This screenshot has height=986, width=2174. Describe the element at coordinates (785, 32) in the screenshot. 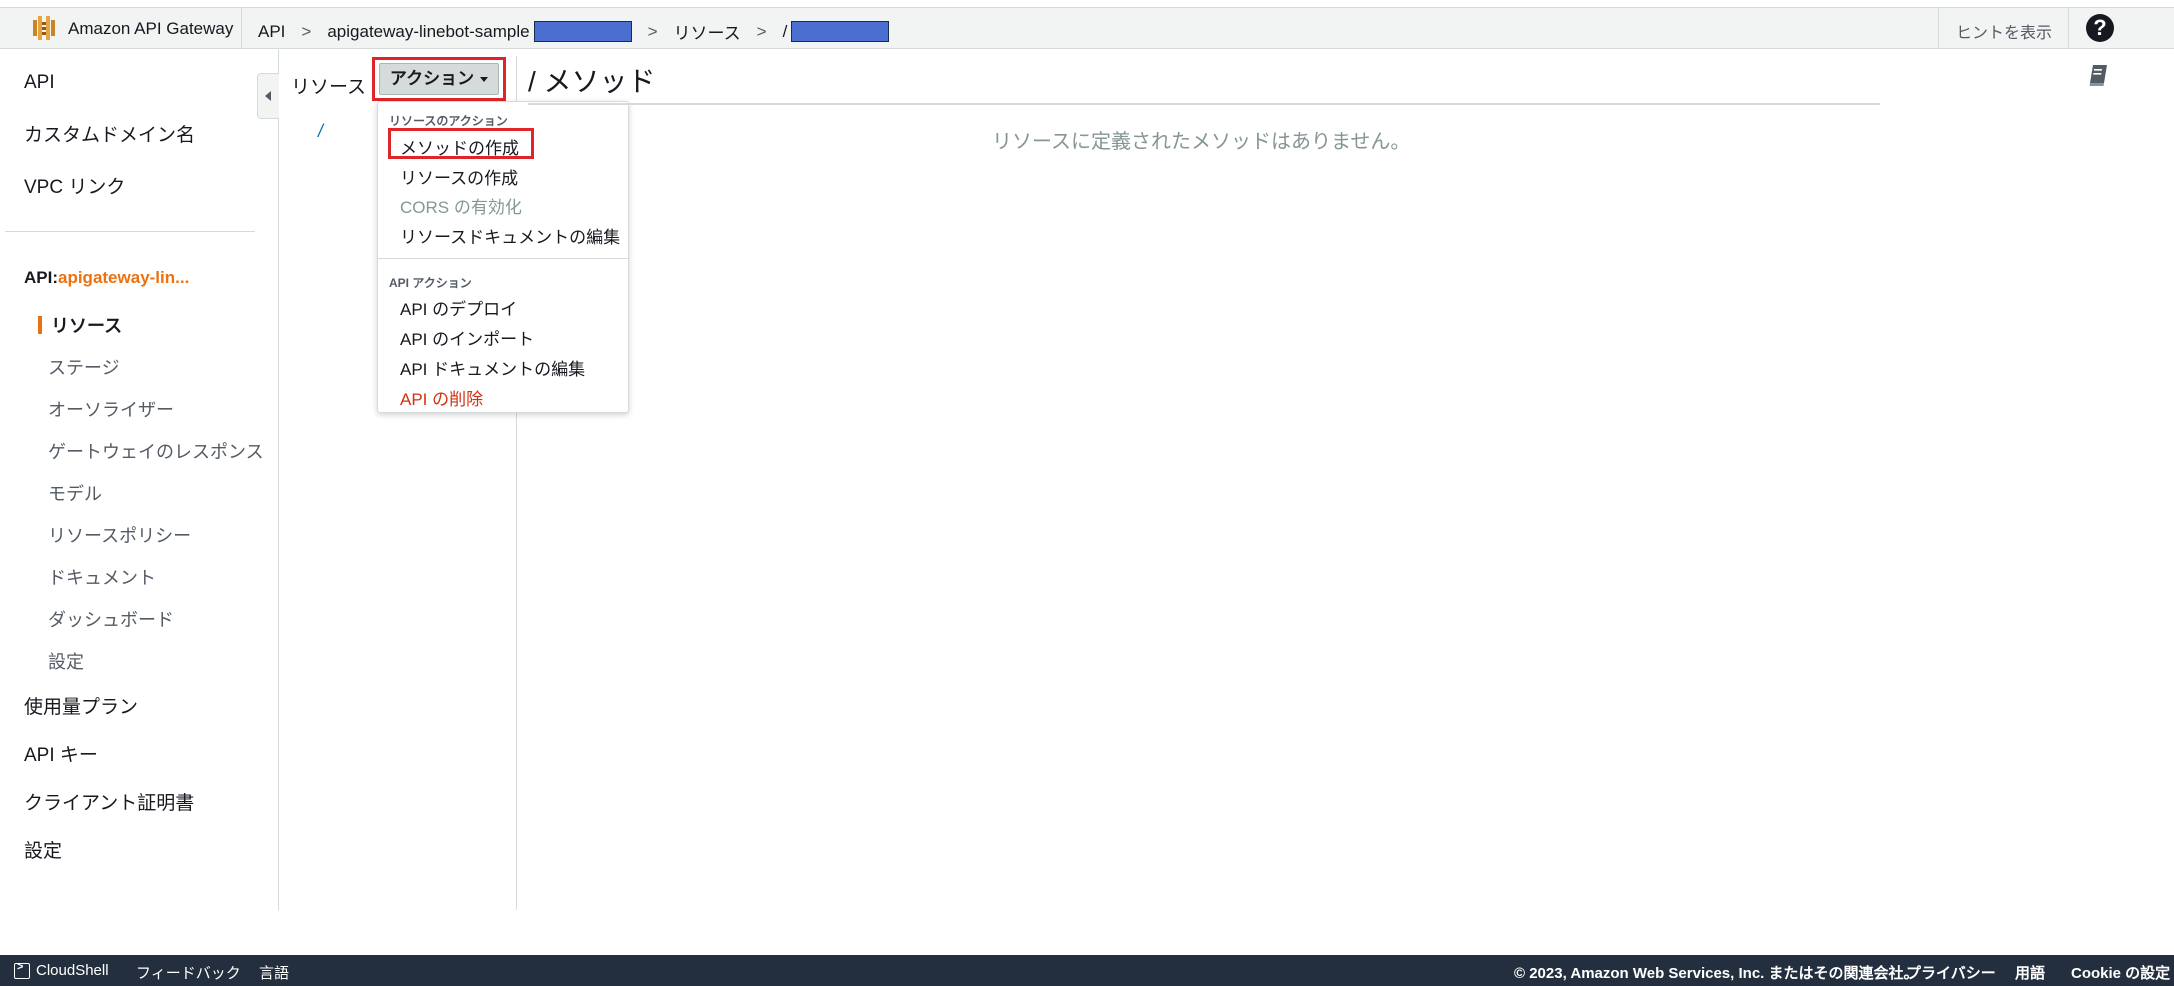

I see `breadcrumb-root: /` at that location.